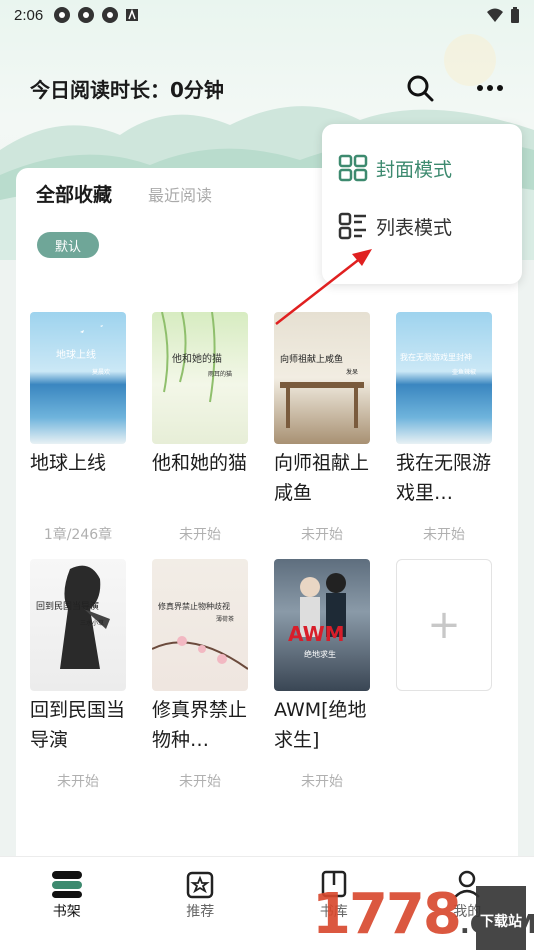 The width and height of the screenshot is (534, 950). I want to click on nav-recommend: 推荐, so click(201, 903).